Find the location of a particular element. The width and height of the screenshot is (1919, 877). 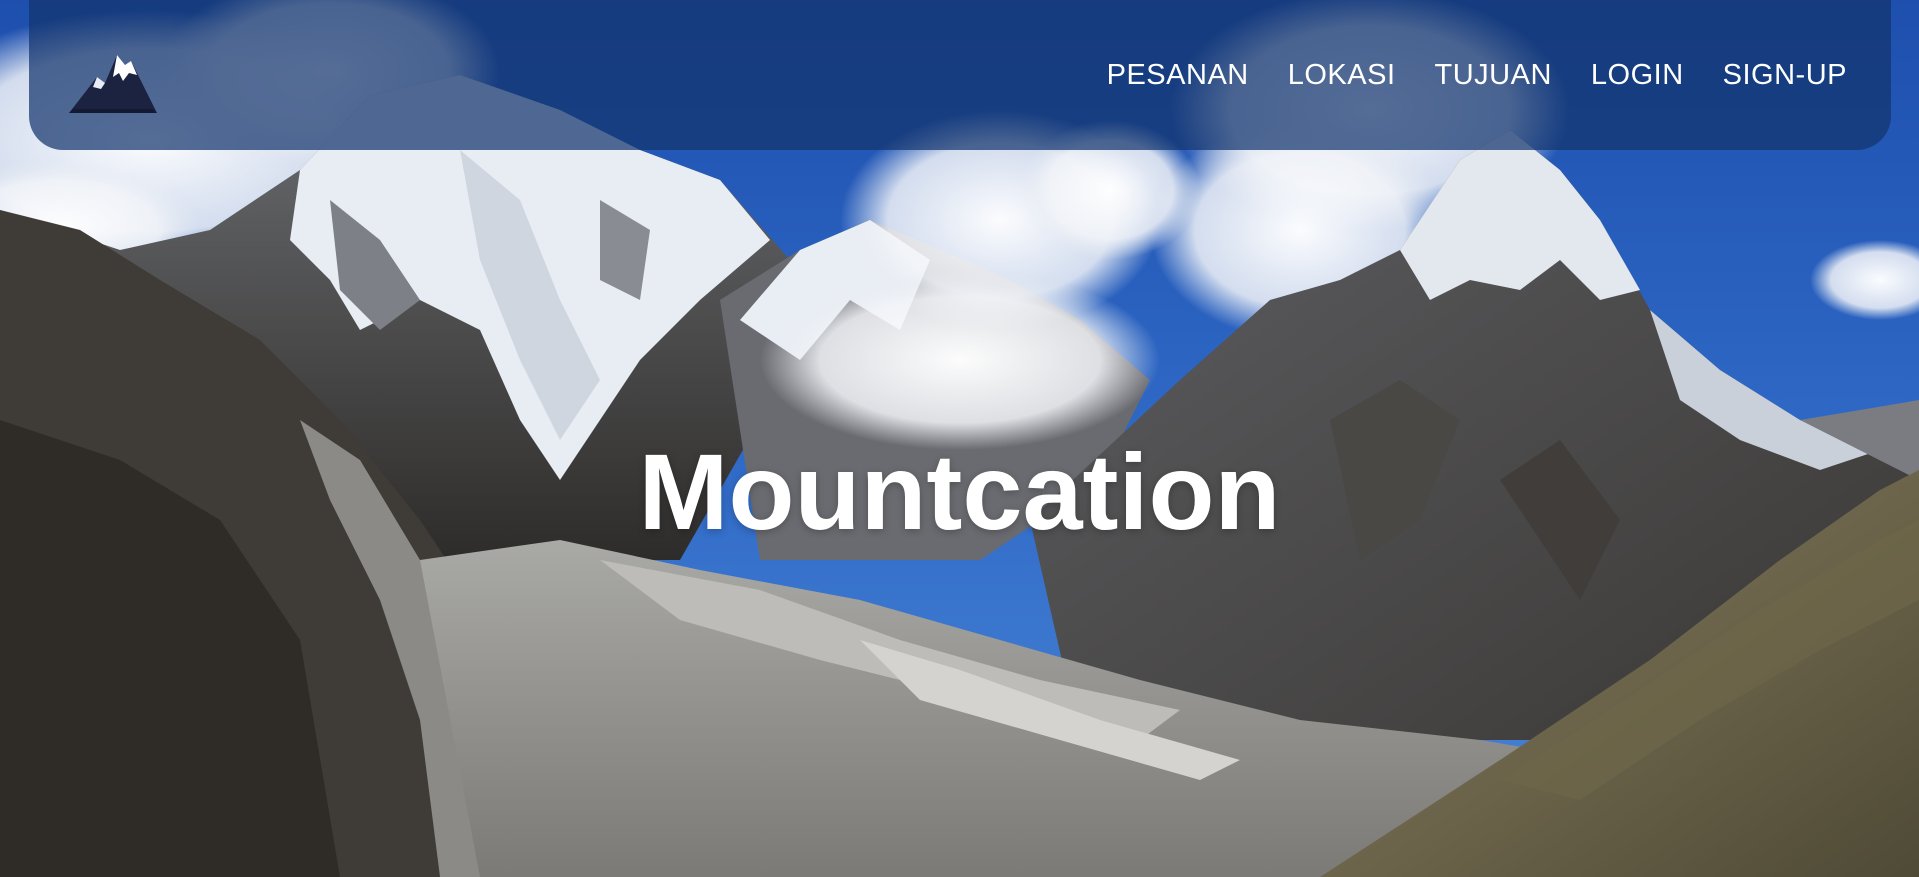

nav-menu: PESANAN LOKASI TUJUAN LOGIN SIGN-UP is located at coordinates (1477, 75).